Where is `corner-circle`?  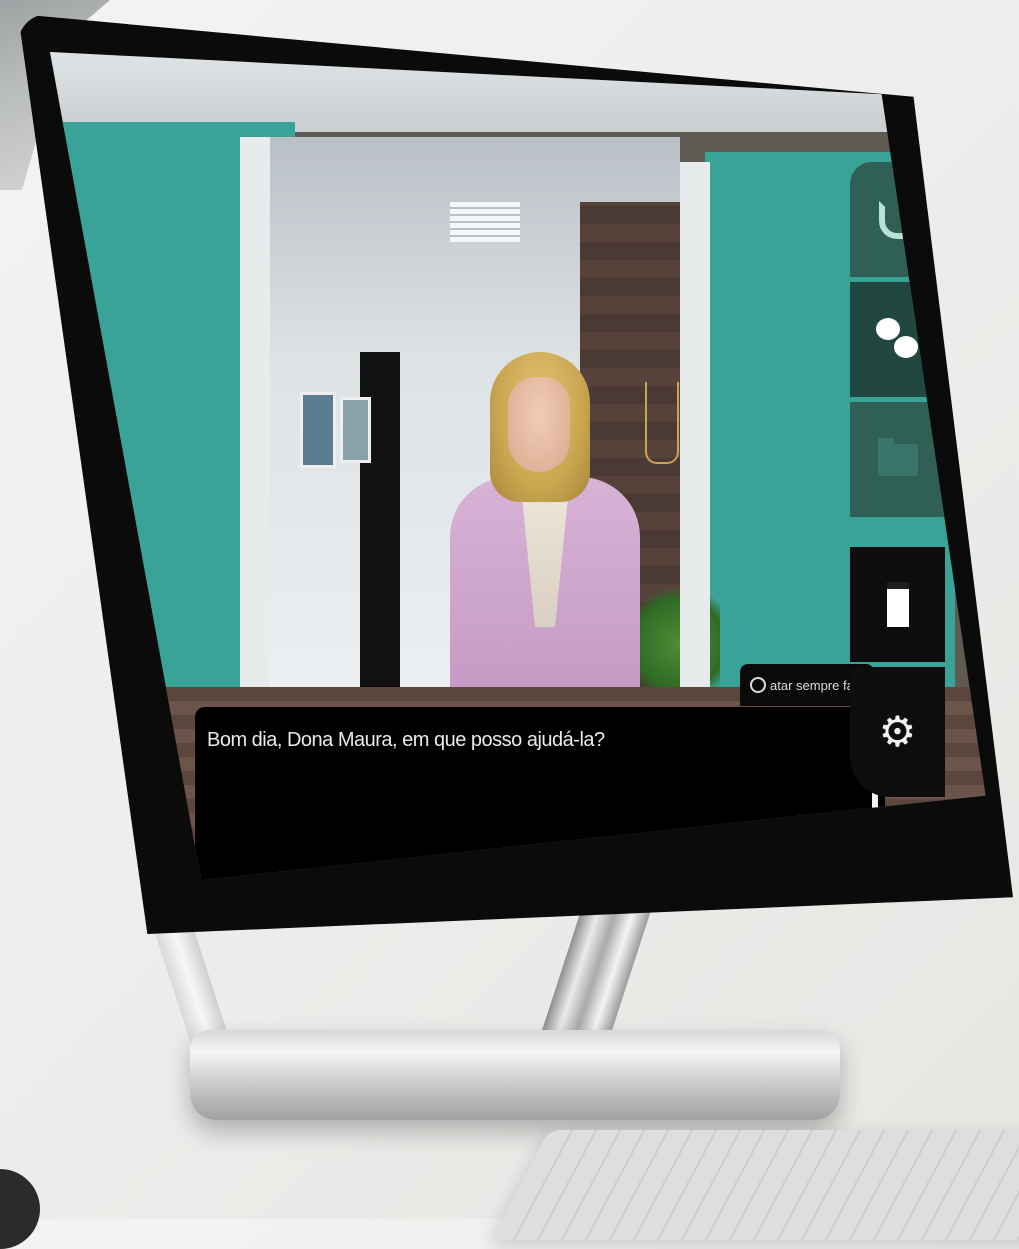
corner-circle is located at coordinates (20, 1209).